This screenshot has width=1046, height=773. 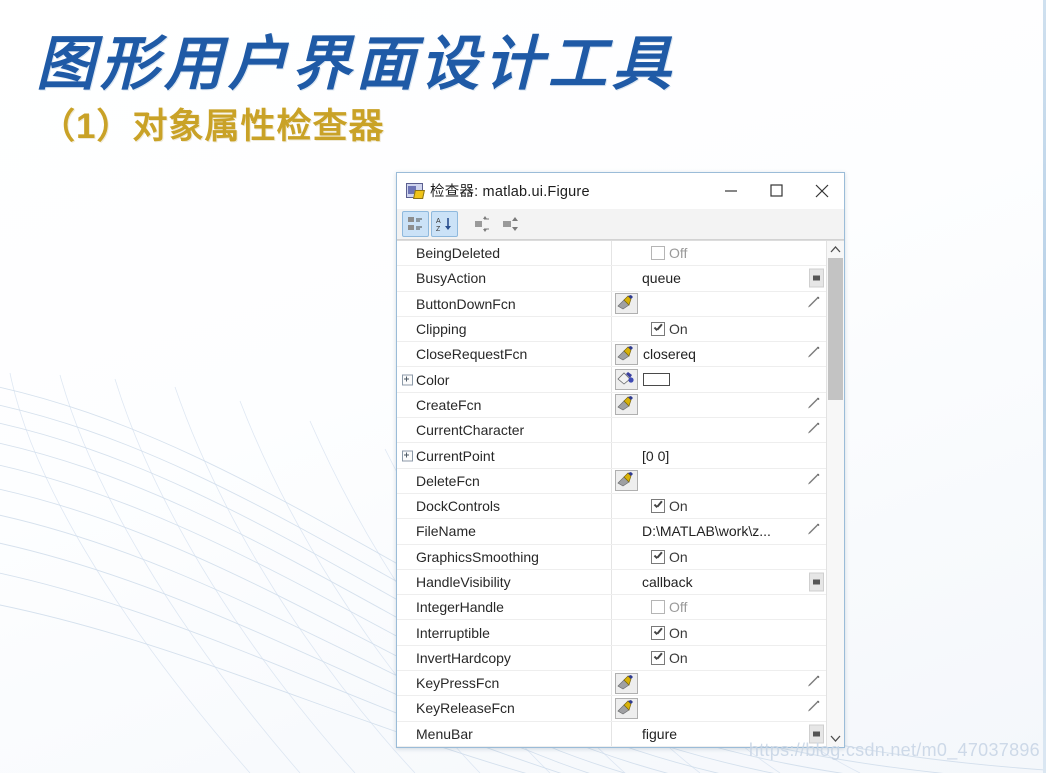 What do you see at coordinates (504, 329) in the screenshot?
I see `property-name-cell: Clipping` at bounding box center [504, 329].